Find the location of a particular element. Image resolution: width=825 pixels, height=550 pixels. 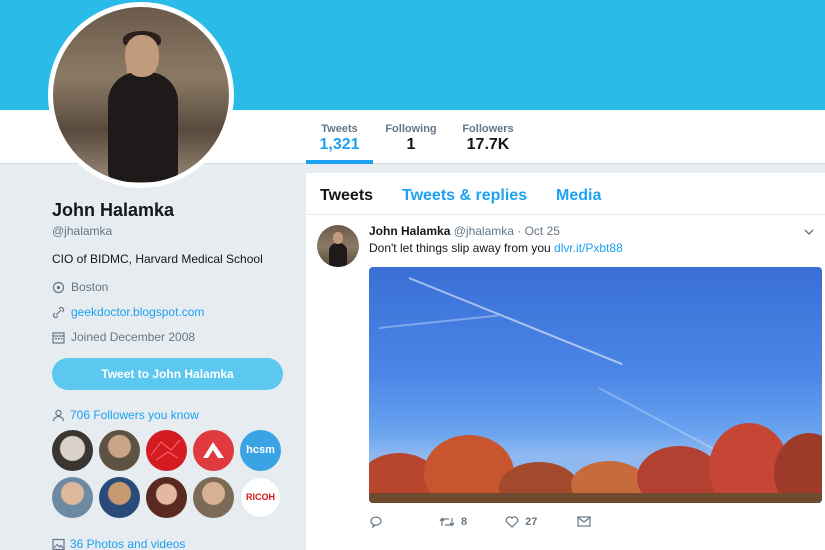

reply-button is located at coordinates (376, 521).